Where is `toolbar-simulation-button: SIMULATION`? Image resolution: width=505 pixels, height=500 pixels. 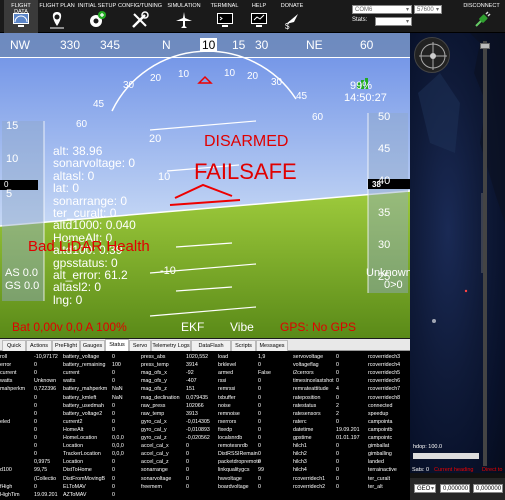
toolbar-simulation-button: SIMULATION is located at coordinates (184, 16).